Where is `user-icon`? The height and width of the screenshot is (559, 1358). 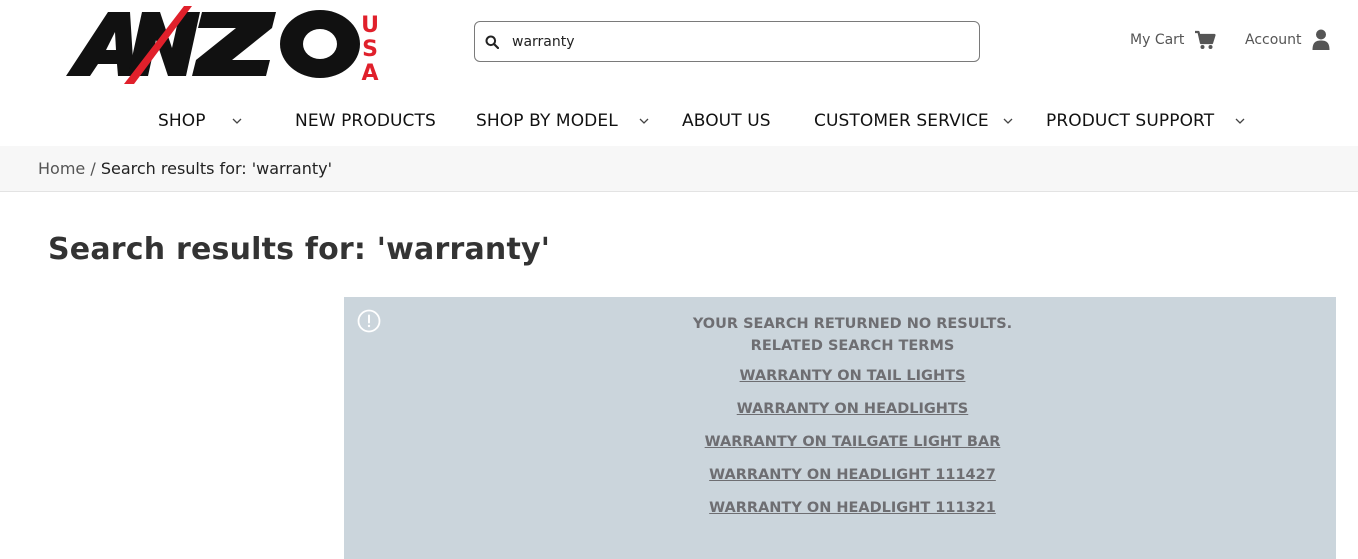 user-icon is located at coordinates (1321, 39).